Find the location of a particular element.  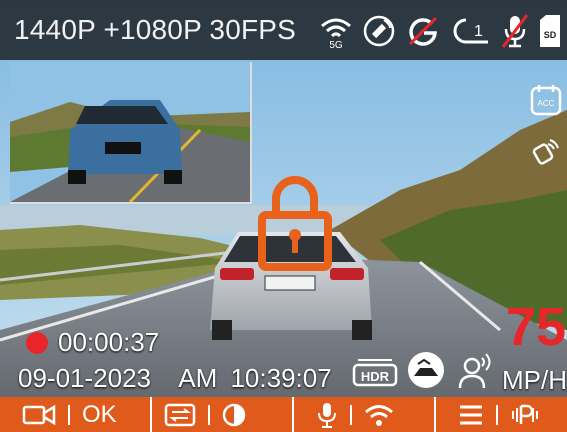

record-ok-button: OK is located at coordinates (69, 414).